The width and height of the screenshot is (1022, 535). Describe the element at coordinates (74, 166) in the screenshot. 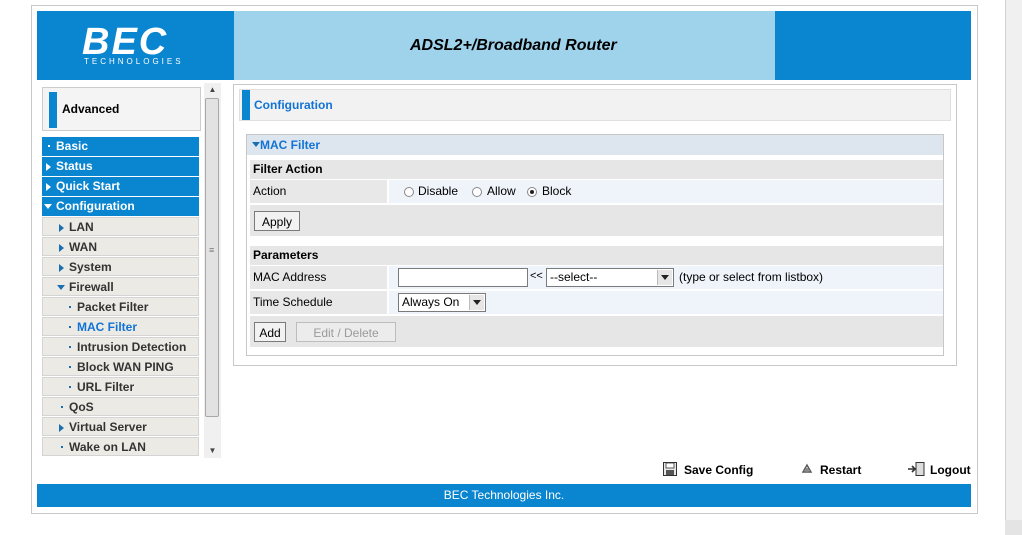

I see `sidebar-item-label: Status` at that location.